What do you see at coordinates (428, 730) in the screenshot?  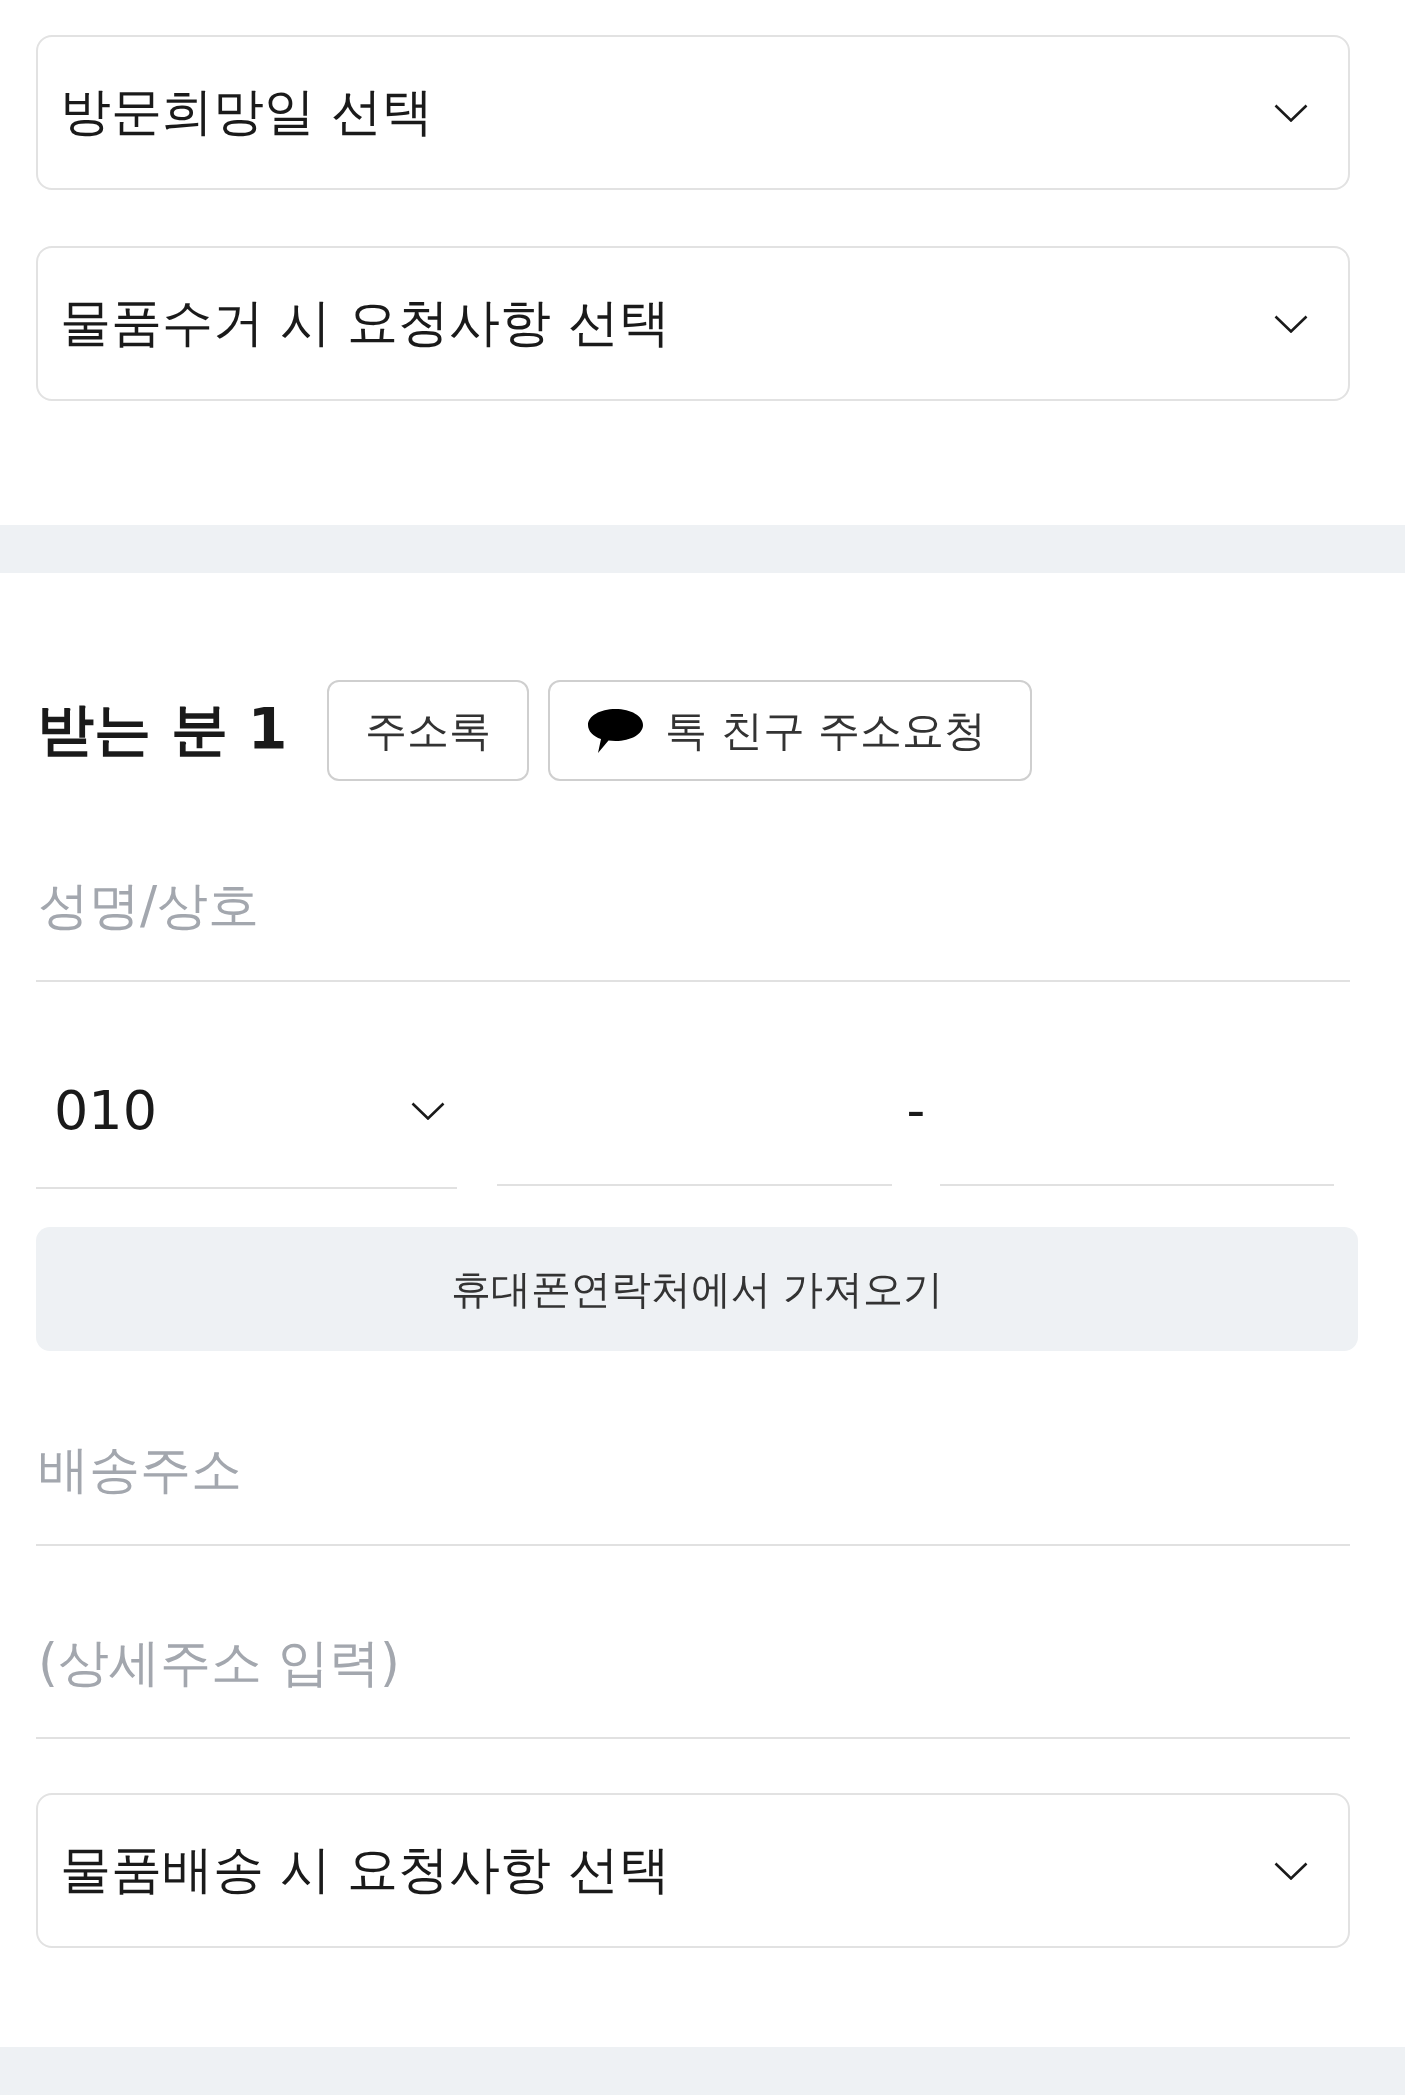 I see `address-book-button: 주소록` at bounding box center [428, 730].